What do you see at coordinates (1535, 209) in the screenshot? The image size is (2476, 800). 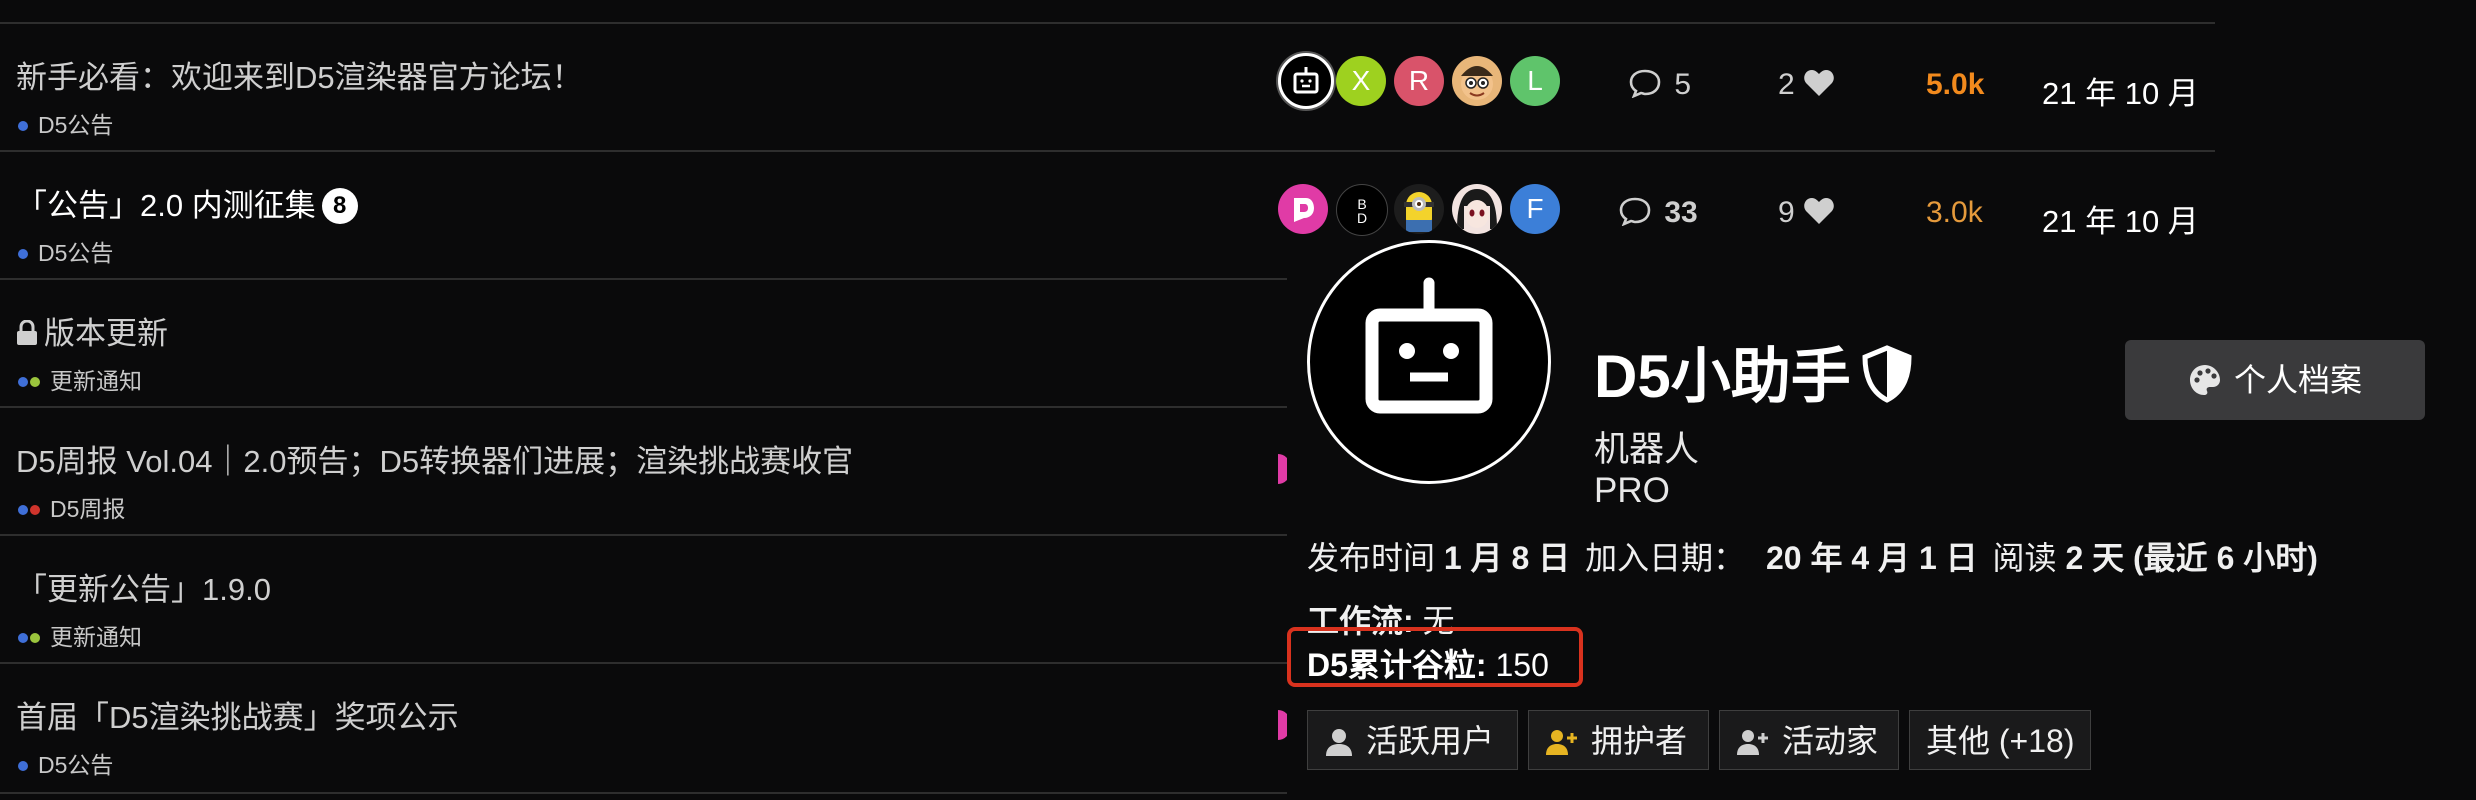 I see `avatar-f: F` at bounding box center [1535, 209].